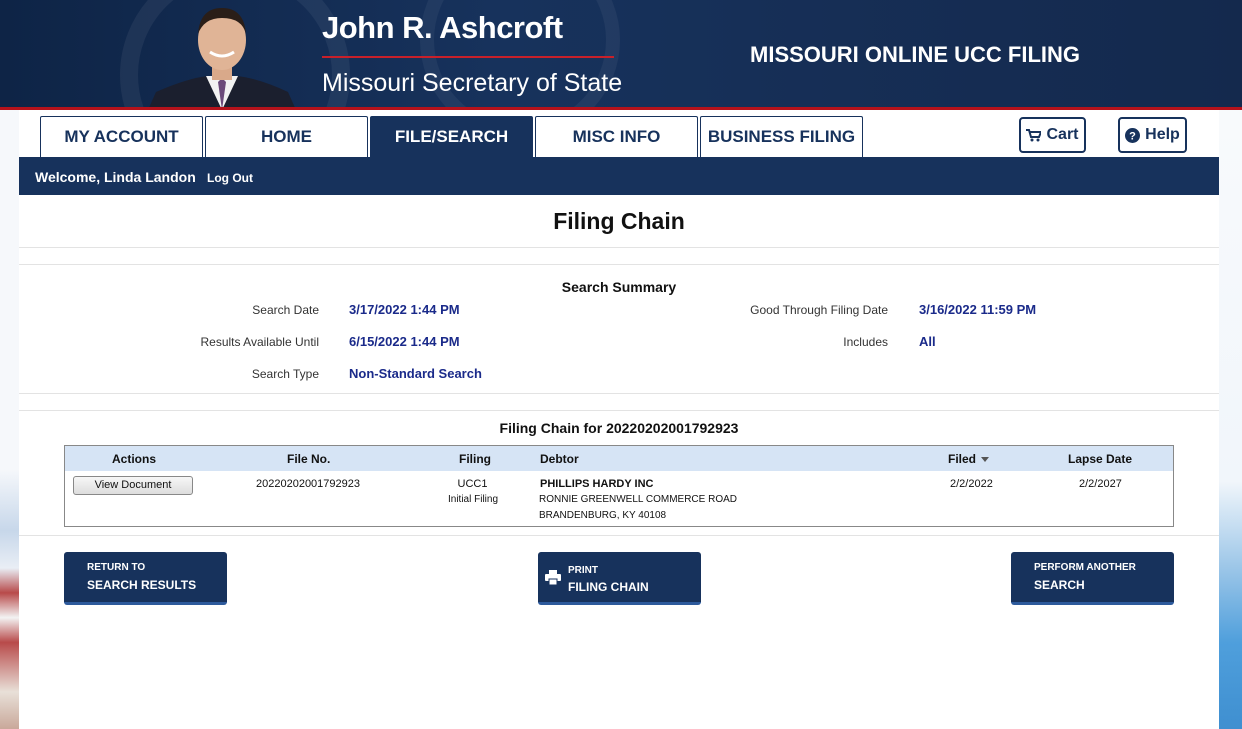 The image size is (1242, 729). What do you see at coordinates (9, 419) in the screenshot?
I see `background-flag-left` at bounding box center [9, 419].